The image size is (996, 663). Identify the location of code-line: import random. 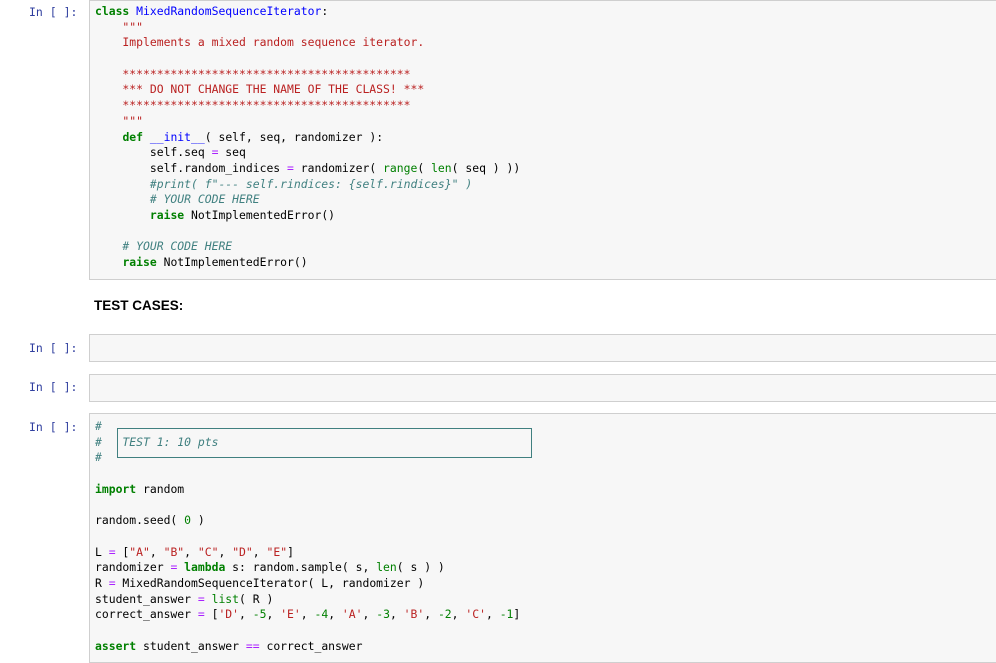
(307, 490).